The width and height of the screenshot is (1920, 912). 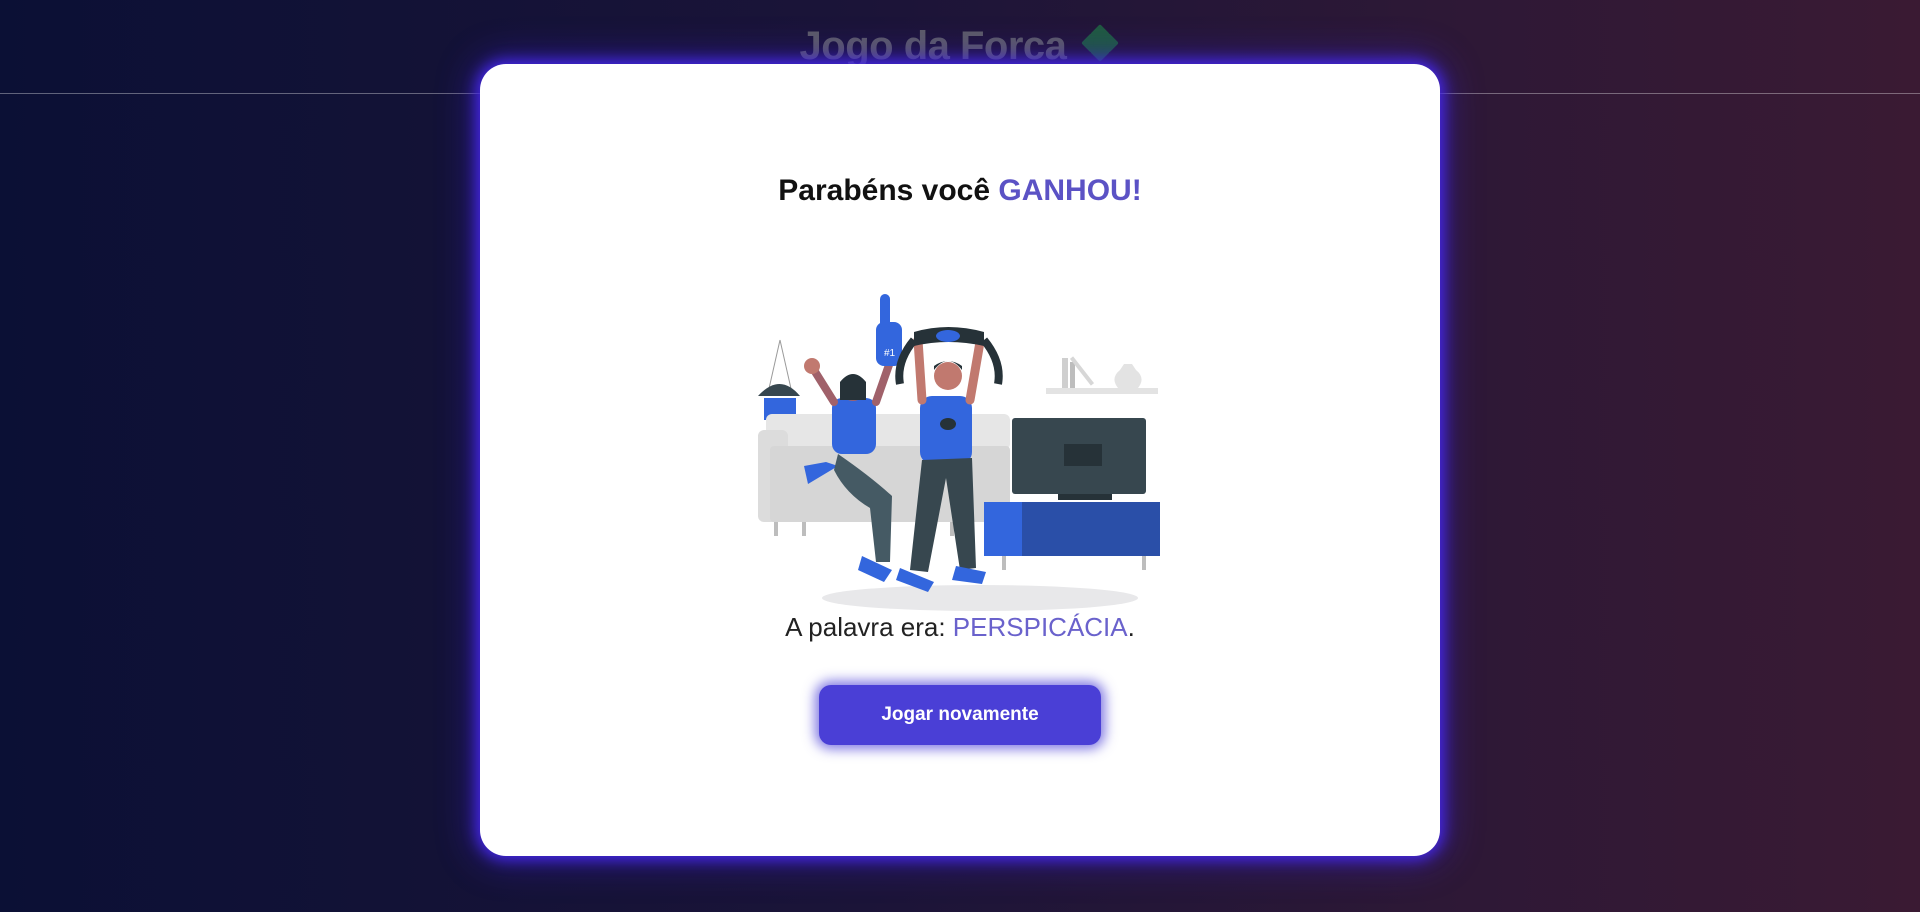 What do you see at coordinates (1040, 627) in the screenshot?
I see `answer-word: PERSPICÁCIA` at bounding box center [1040, 627].